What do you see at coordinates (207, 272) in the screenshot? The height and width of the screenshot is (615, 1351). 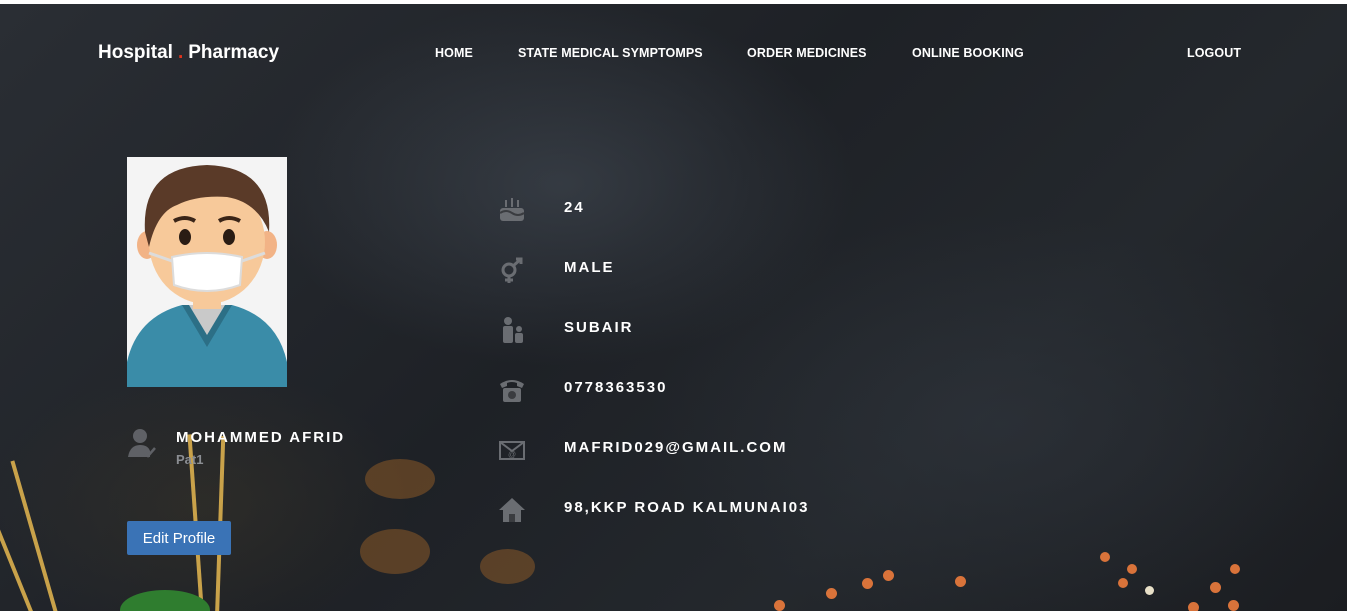 I see `profile-avatar` at bounding box center [207, 272].